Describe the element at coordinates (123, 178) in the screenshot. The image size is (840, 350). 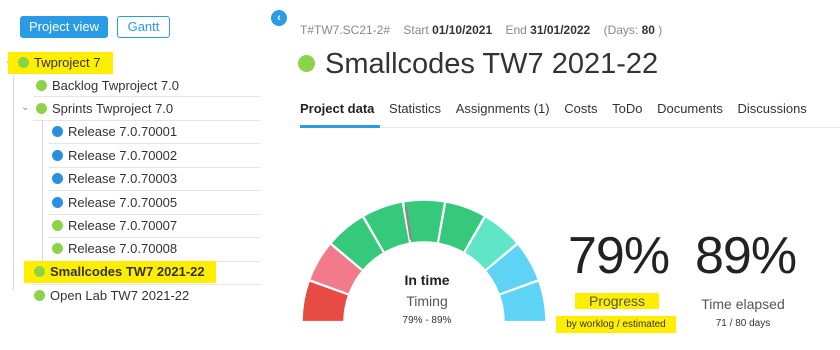
I see `tree-item-label: Release 7.0.70003` at that location.